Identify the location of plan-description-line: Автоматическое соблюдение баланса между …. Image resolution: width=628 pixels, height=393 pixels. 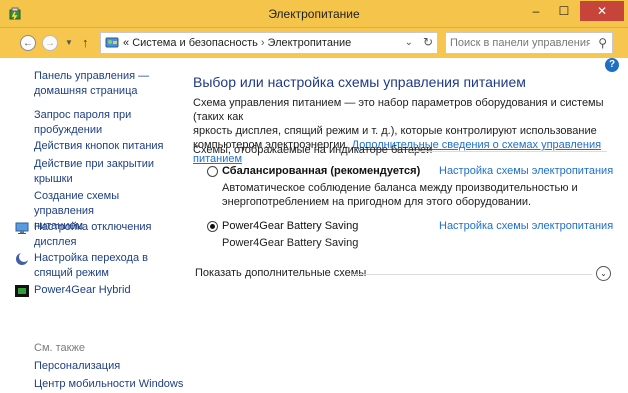
(400, 188).